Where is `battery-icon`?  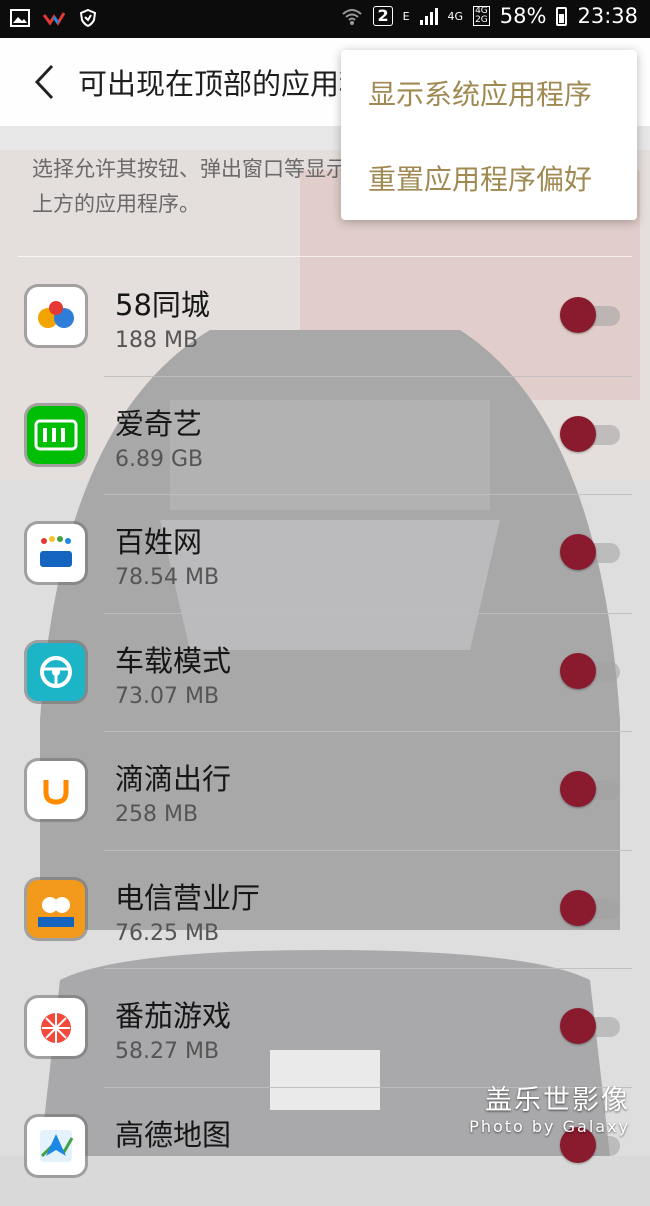 battery-icon is located at coordinates (561, 16).